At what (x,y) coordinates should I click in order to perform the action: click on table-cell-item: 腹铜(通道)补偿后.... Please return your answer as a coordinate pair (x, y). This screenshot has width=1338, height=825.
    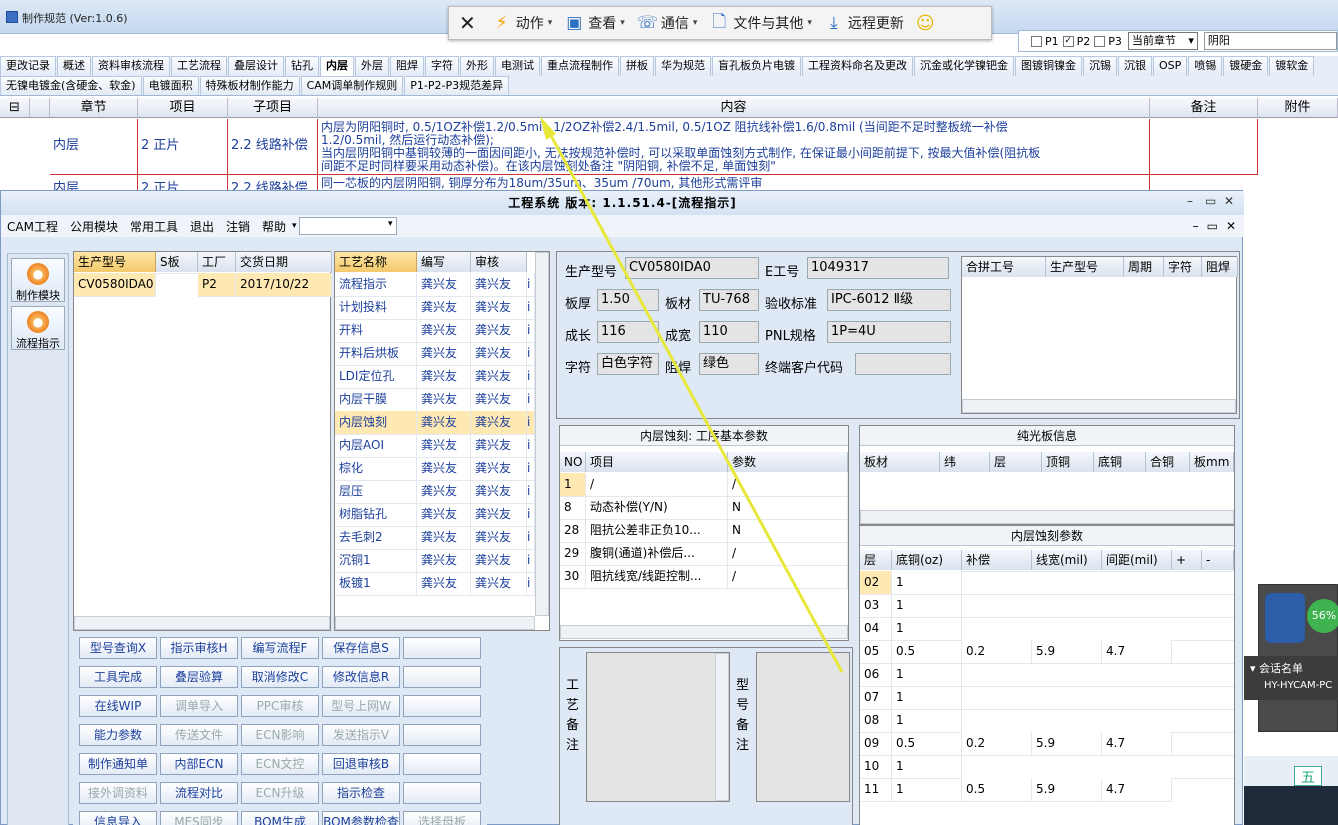
    Looking at the image, I should click on (657, 554).